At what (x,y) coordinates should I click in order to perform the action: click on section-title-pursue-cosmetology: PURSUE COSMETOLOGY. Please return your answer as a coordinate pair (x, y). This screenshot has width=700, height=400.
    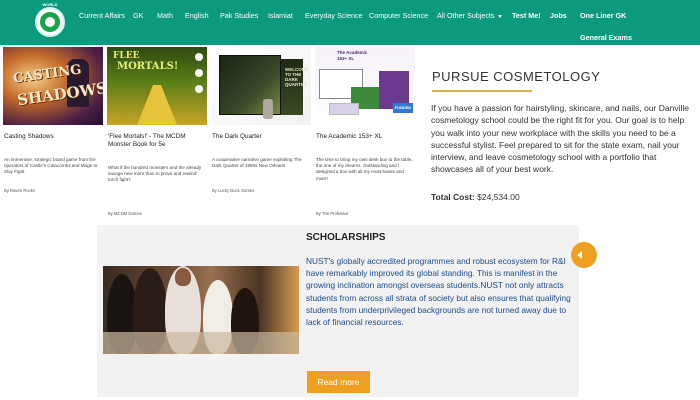
    Looking at the image, I should click on (516, 76).